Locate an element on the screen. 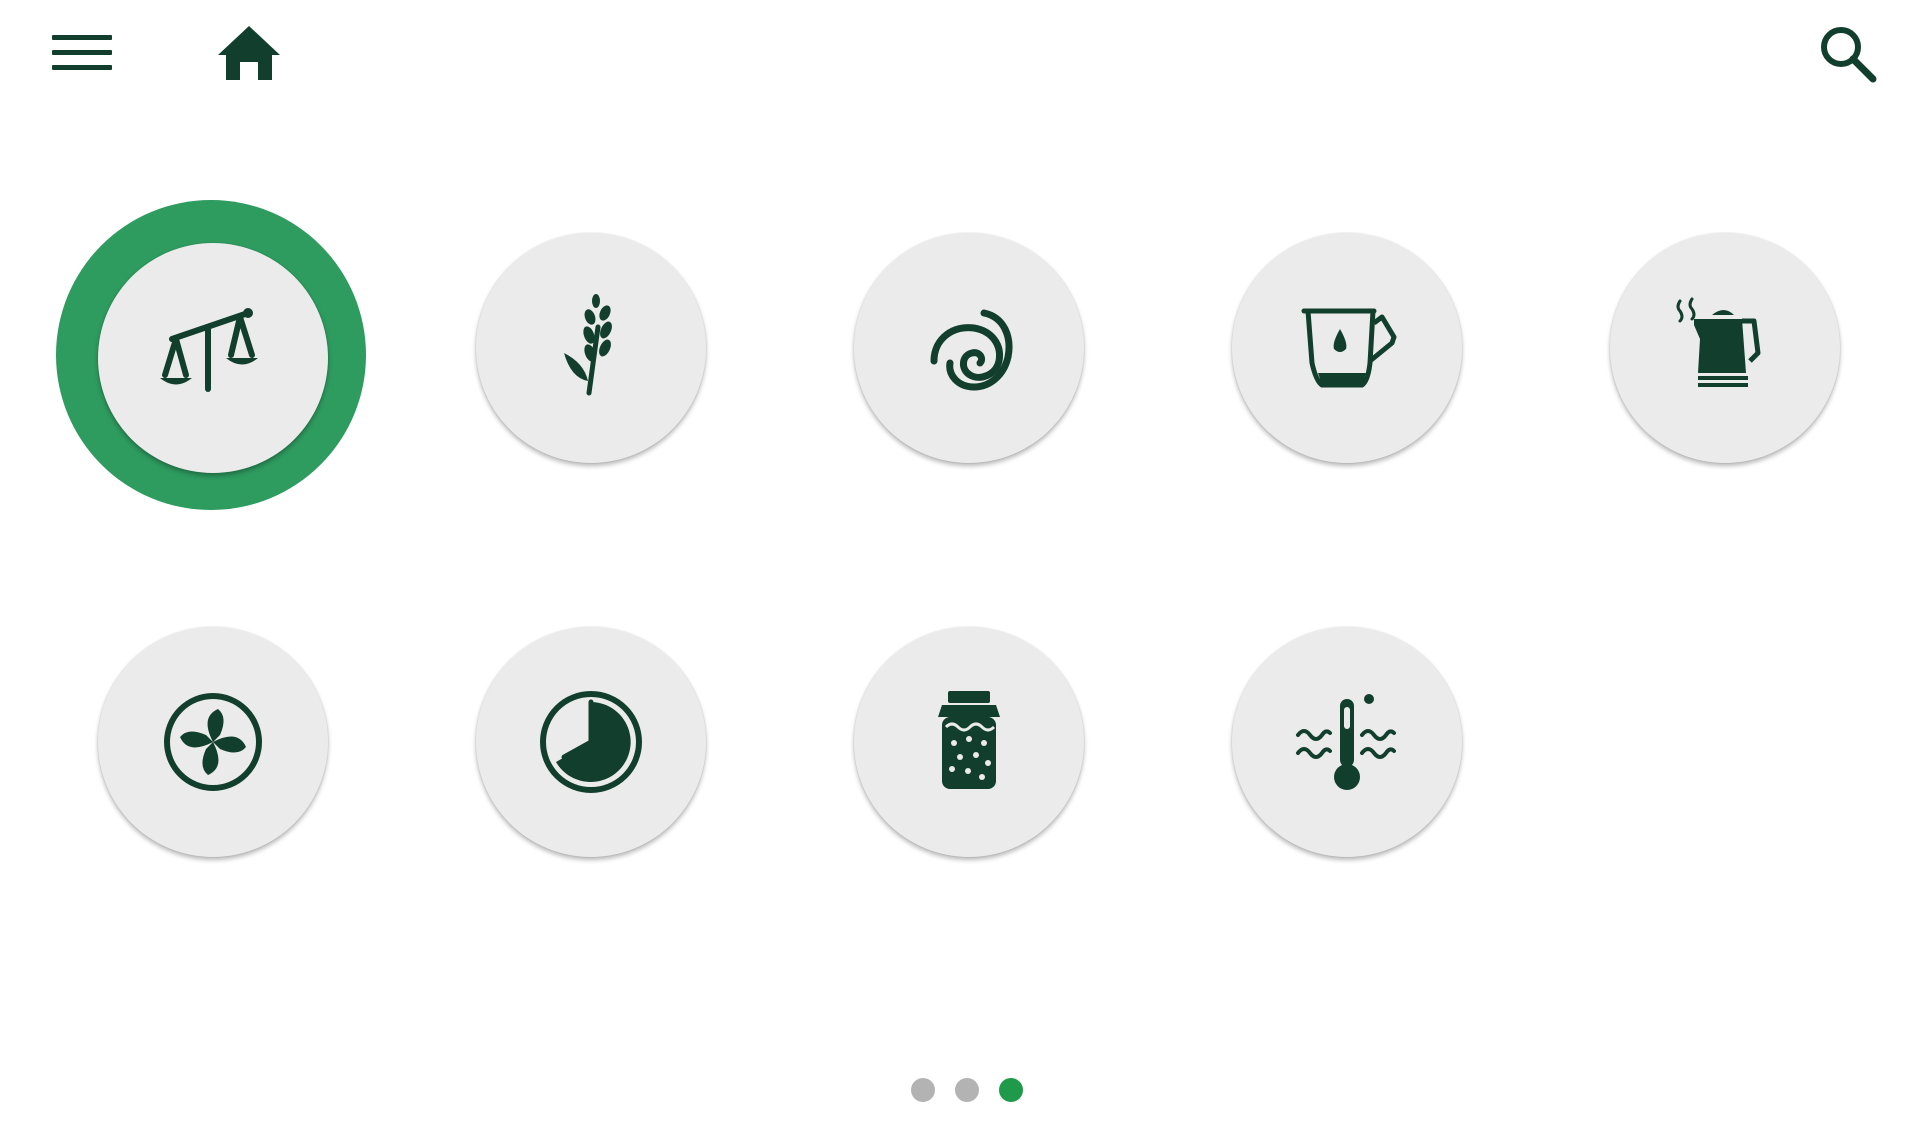  program-tile-kettle is located at coordinates (1725, 348).